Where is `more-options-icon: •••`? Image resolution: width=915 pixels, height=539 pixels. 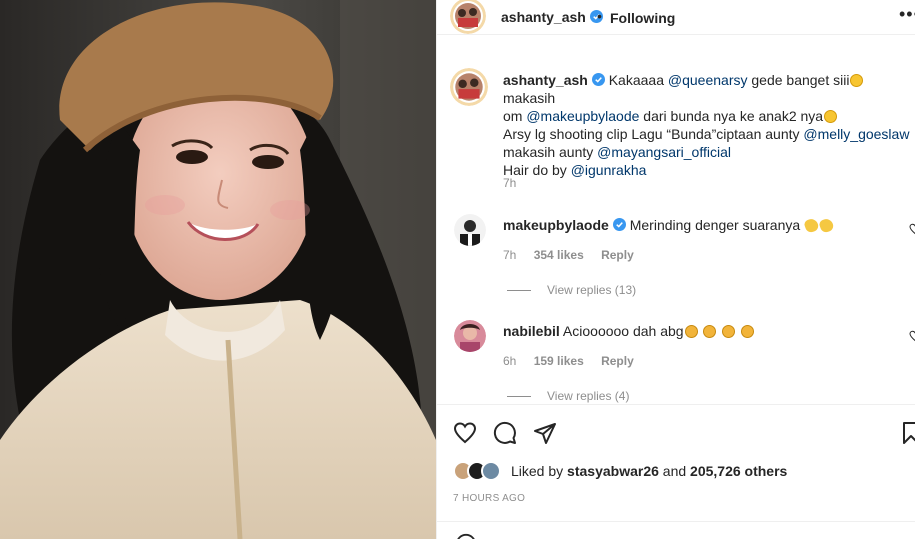 more-options-icon: ••• is located at coordinates (907, 14).